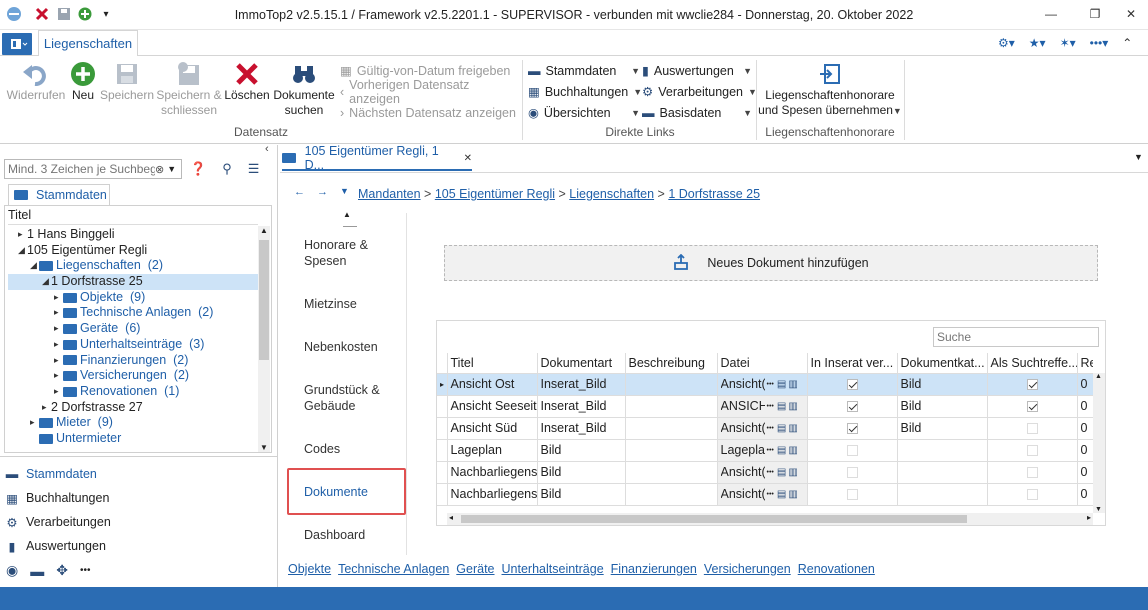 This screenshot has height=610, width=1148. What do you see at coordinates (492, 384) in the screenshot?
I see `cell-titel: Ansicht Ost` at bounding box center [492, 384].